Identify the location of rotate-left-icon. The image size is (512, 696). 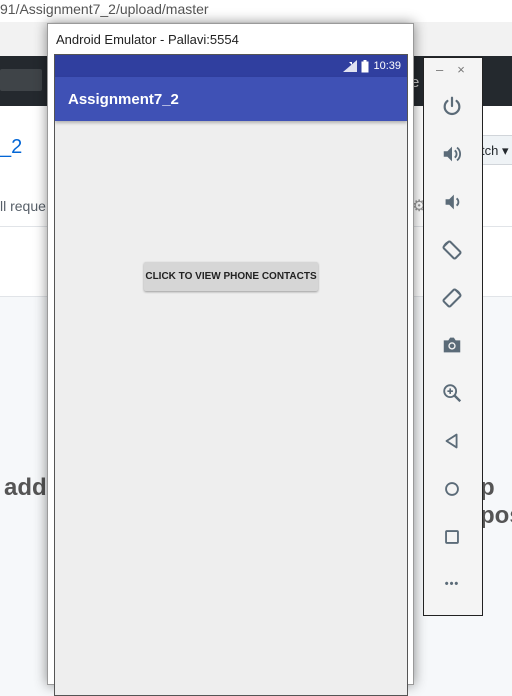
(452, 250).